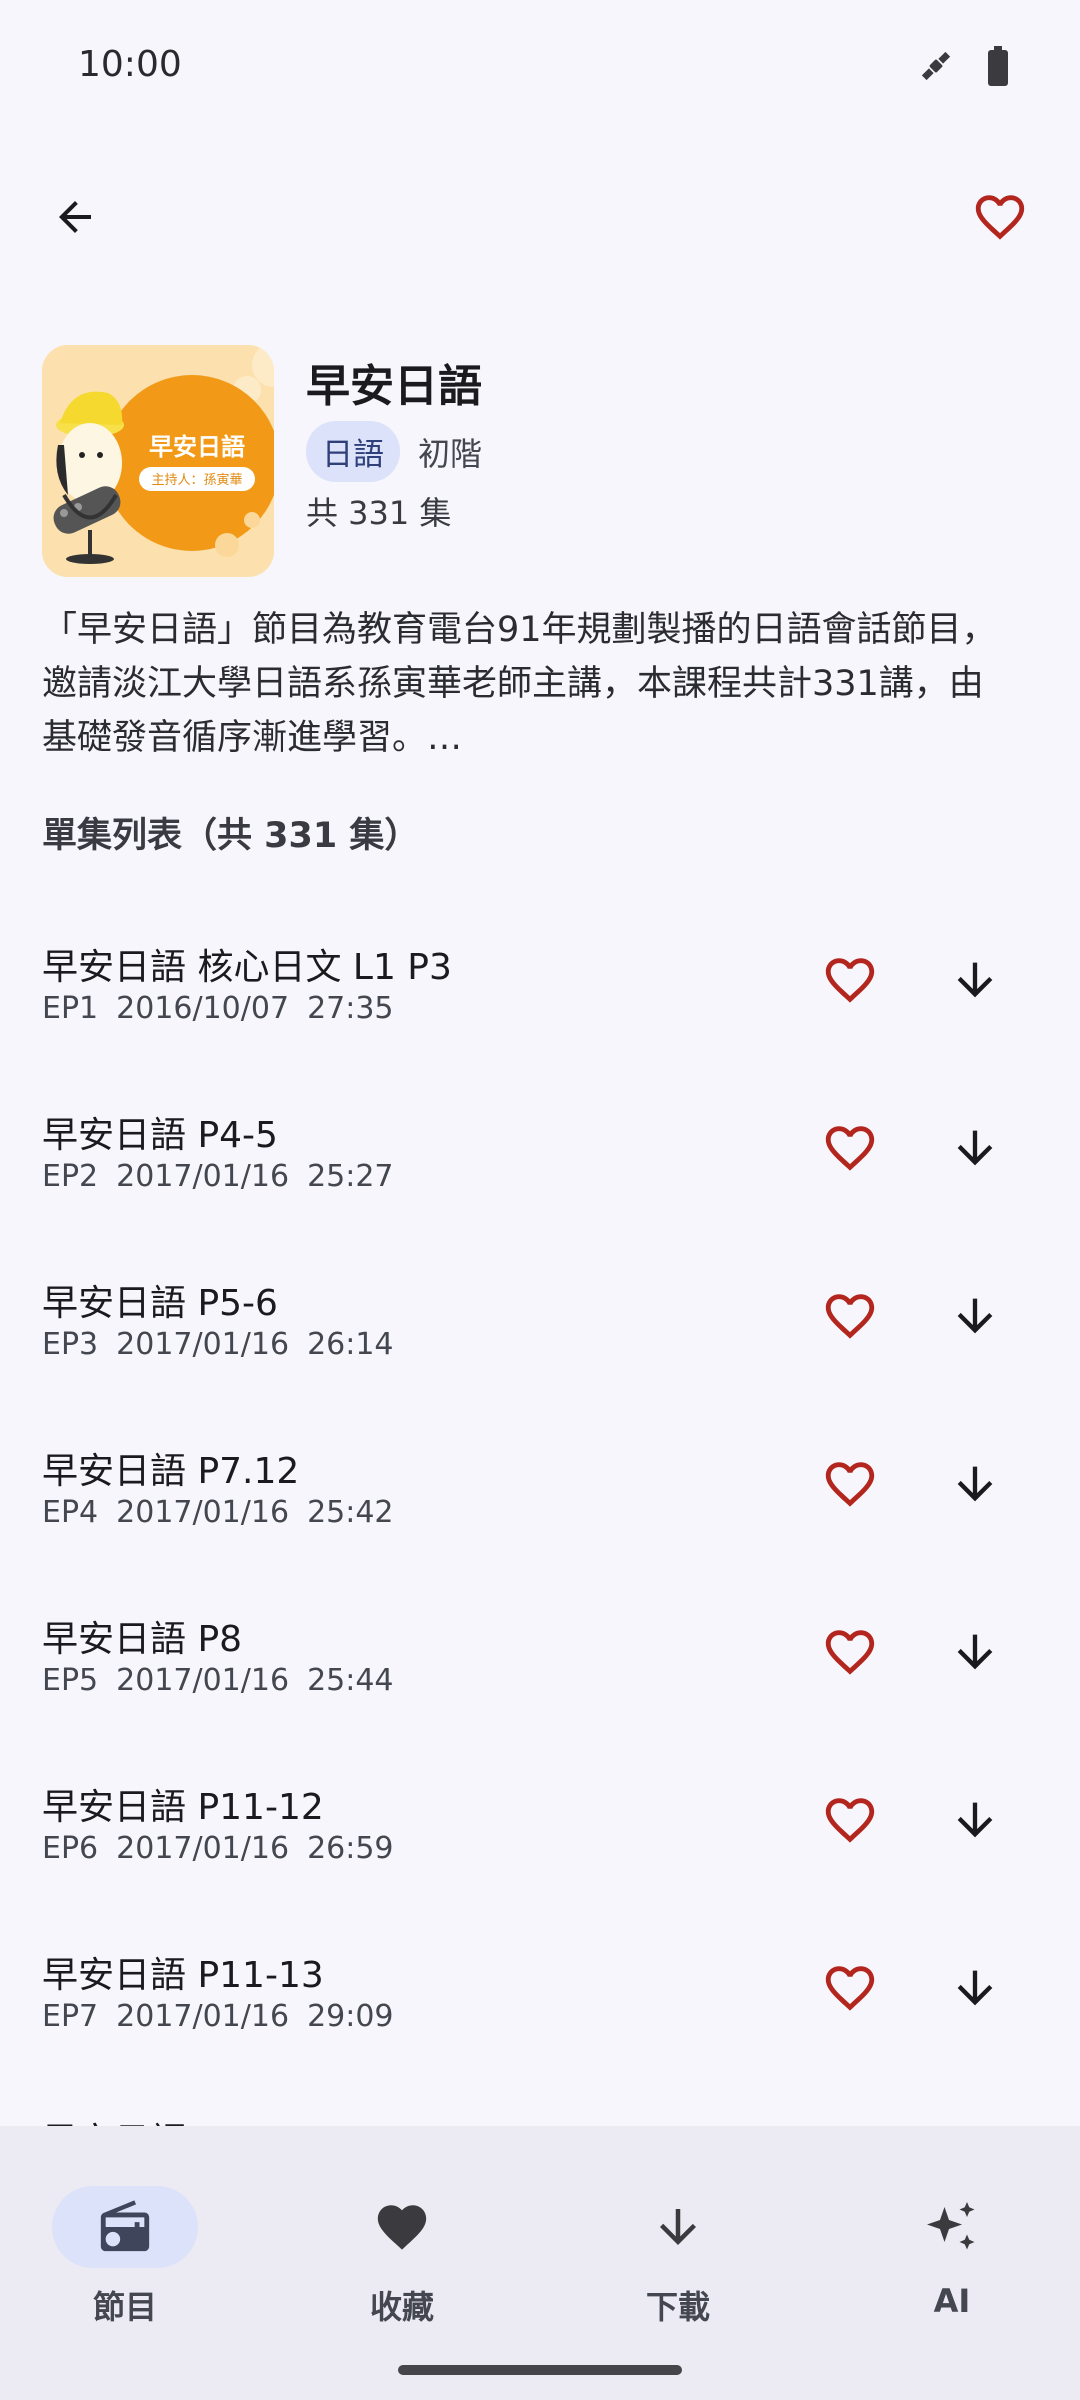  Describe the element at coordinates (540, 1988) in the screenshot. I see `episode-row: 早安日語 P11-13 EP7 2017/01/16 29:09` at that location.